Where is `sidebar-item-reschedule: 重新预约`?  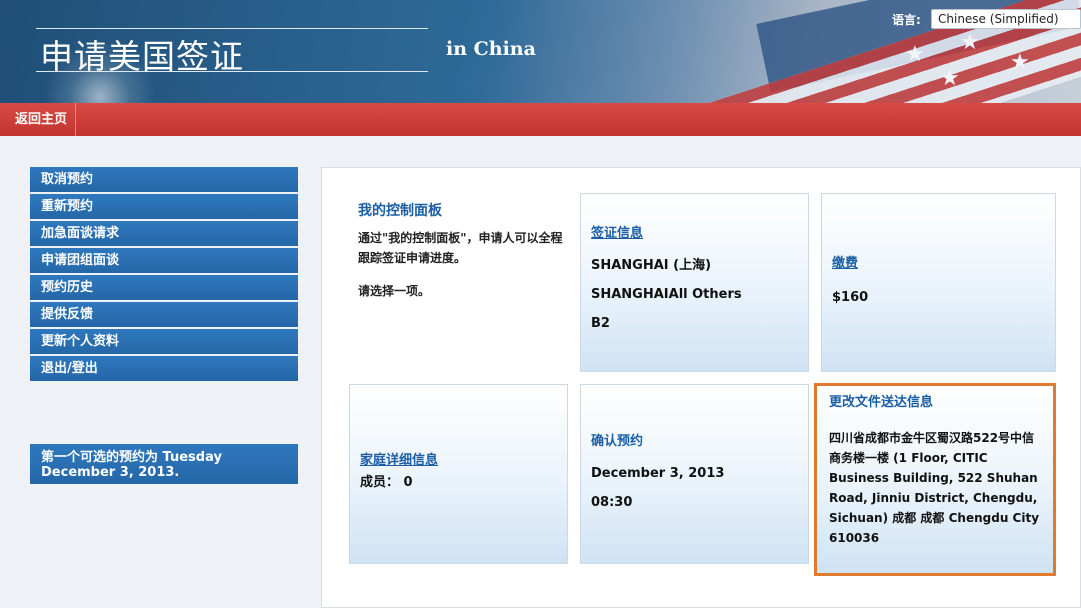
sidebar-item-reschedule: 重新预约 is located at coordinates (164, 206).